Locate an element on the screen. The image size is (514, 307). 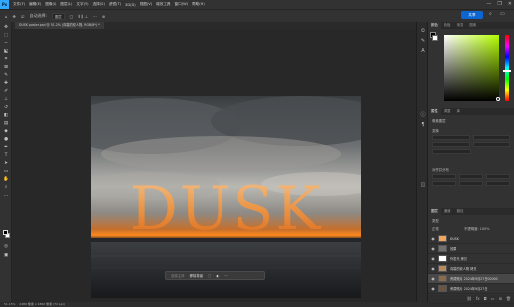
align-icons: ⫴ ⫼ ⊥ is located at coordinates (83, 16).